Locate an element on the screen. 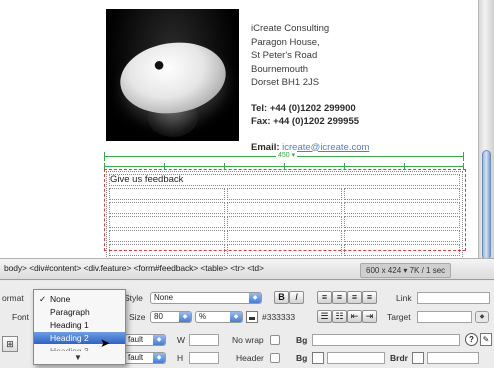  align-right-icon: ≡ is located at coordinates (354, 297).